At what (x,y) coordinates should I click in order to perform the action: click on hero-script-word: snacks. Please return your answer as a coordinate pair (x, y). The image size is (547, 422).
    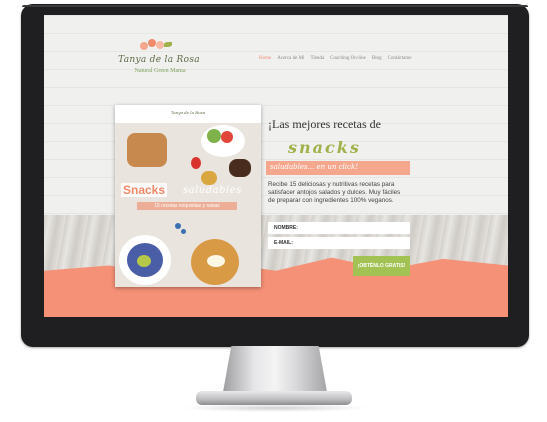
    Looking at the image, I should click on (324, 147).